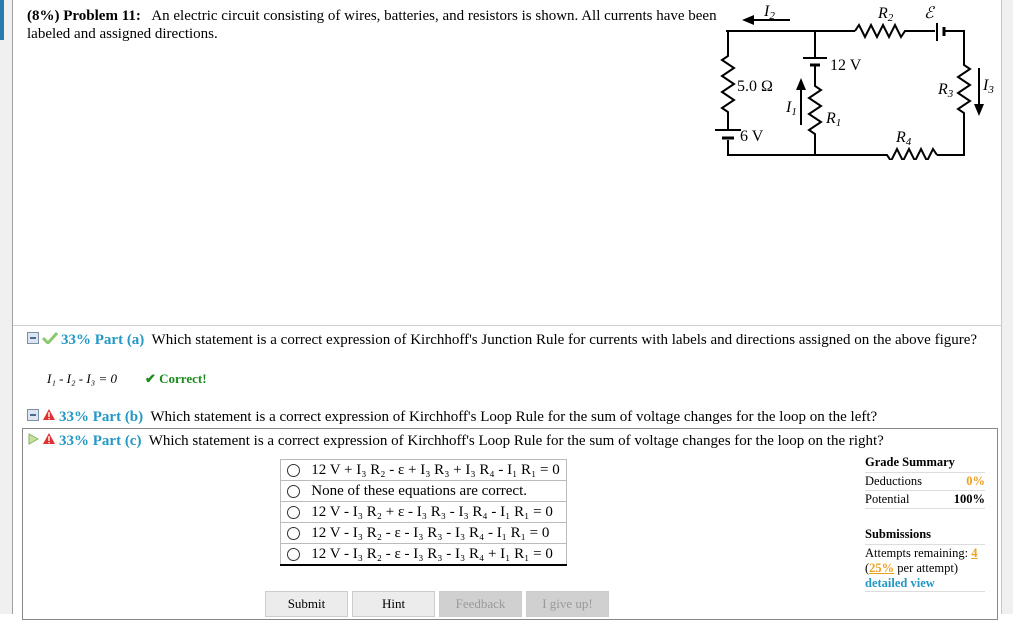 This screenshot has height=620, width=1013. What do you see at coordinates (925, 584) in the screenshot?
I see `detailed-view-link: detailed view` at bounding box center [925, 584].